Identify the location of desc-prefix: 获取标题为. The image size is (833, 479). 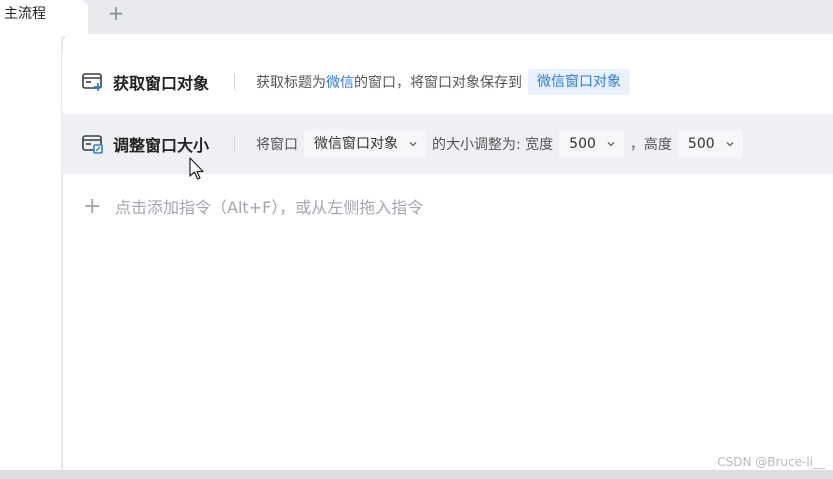
(291, 83).